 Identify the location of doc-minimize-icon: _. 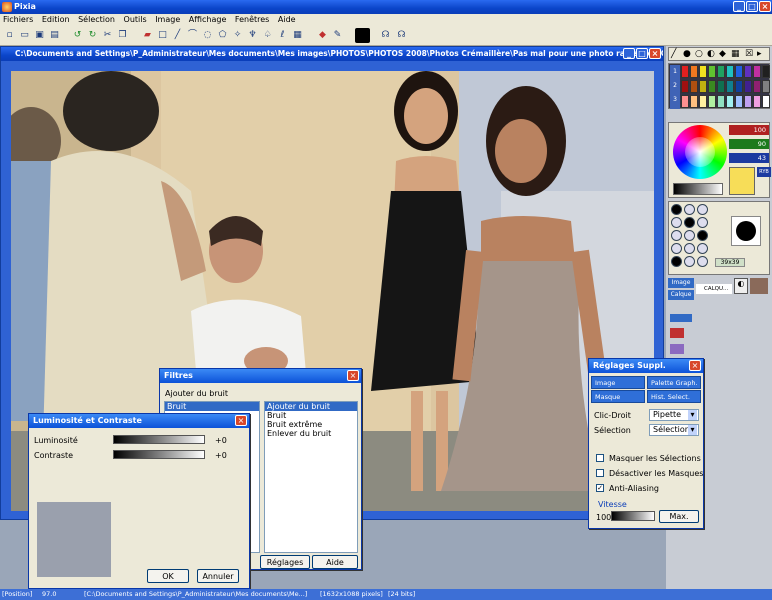
(629, 53).